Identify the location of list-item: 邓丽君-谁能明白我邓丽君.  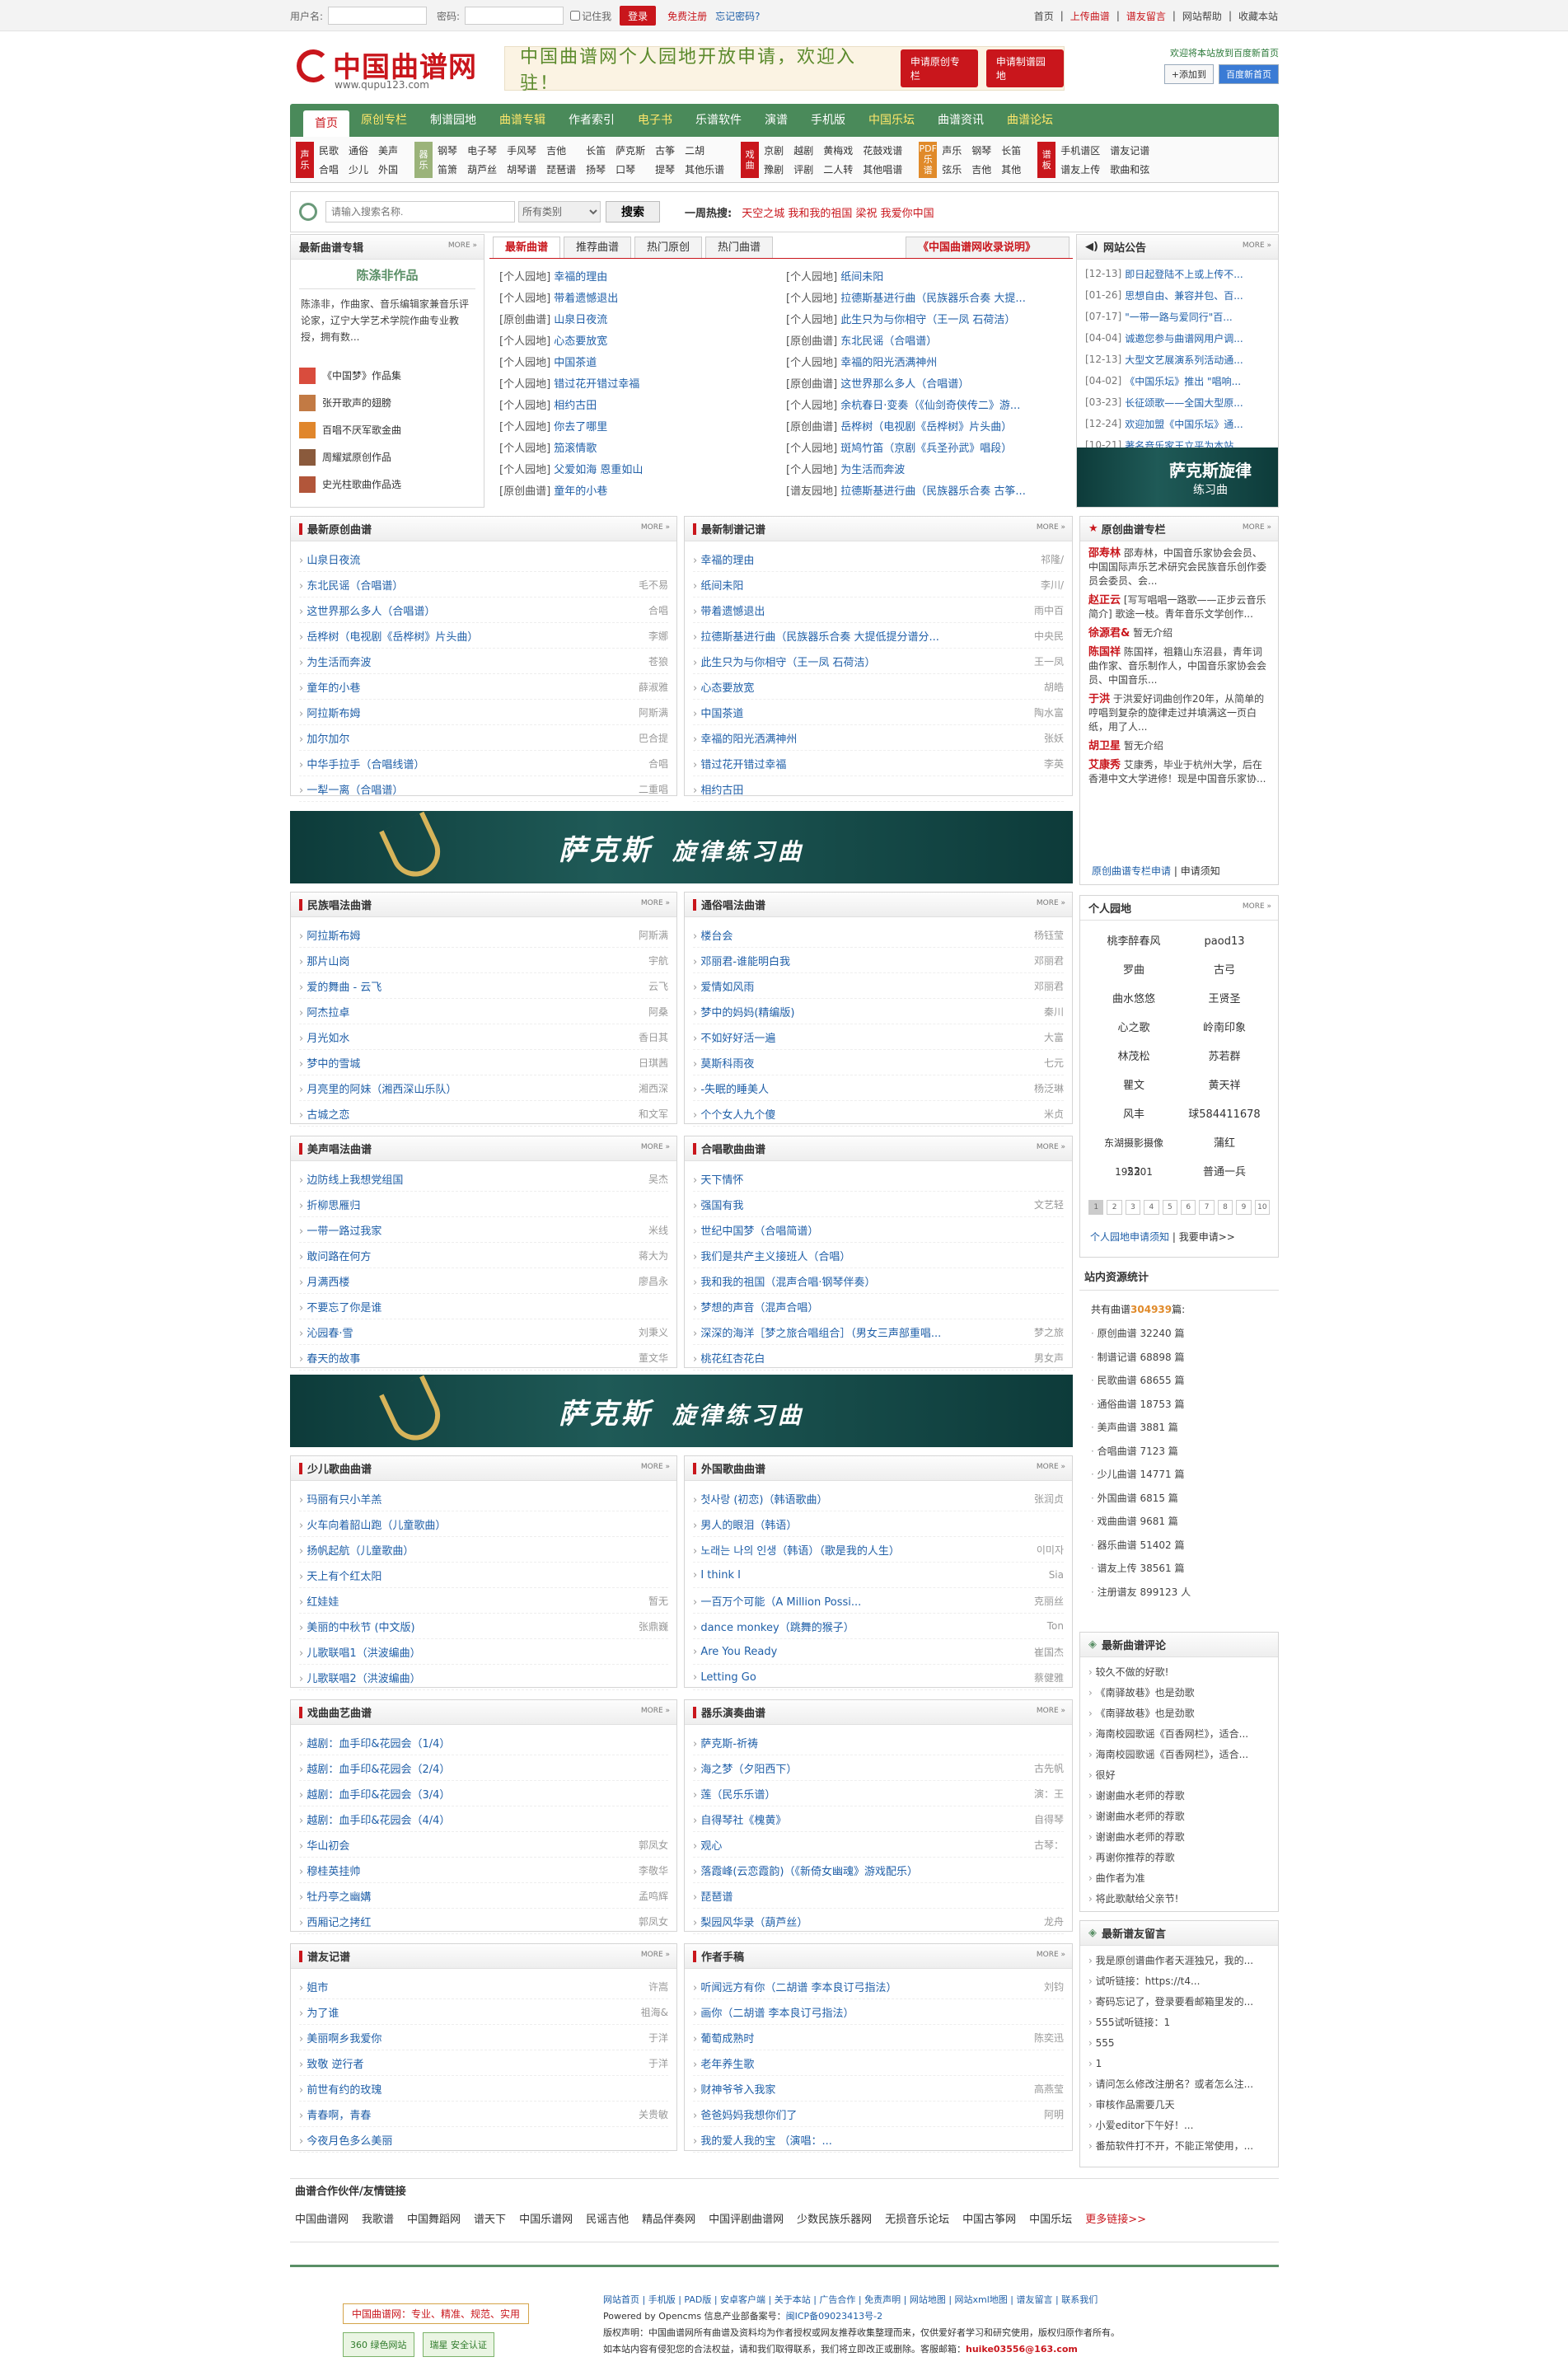
(878, 961).